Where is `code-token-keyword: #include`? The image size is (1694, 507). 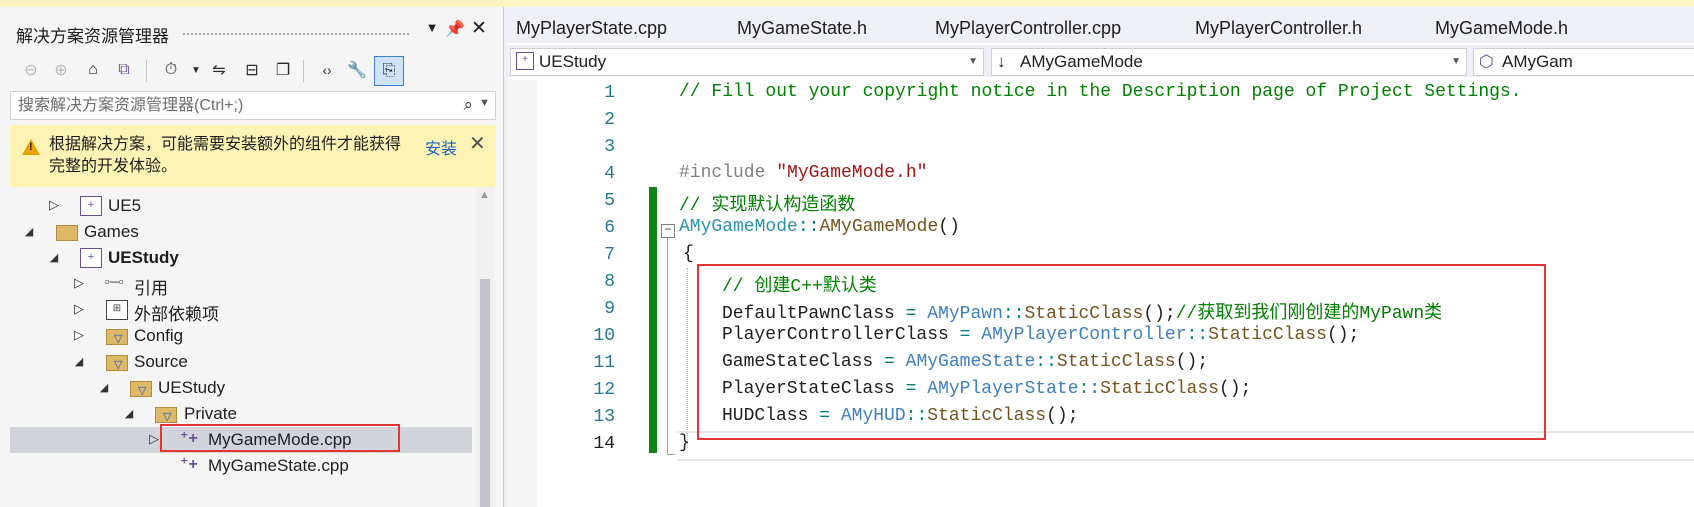 code-token-keyword: #include is located at coordinates (728, 173).